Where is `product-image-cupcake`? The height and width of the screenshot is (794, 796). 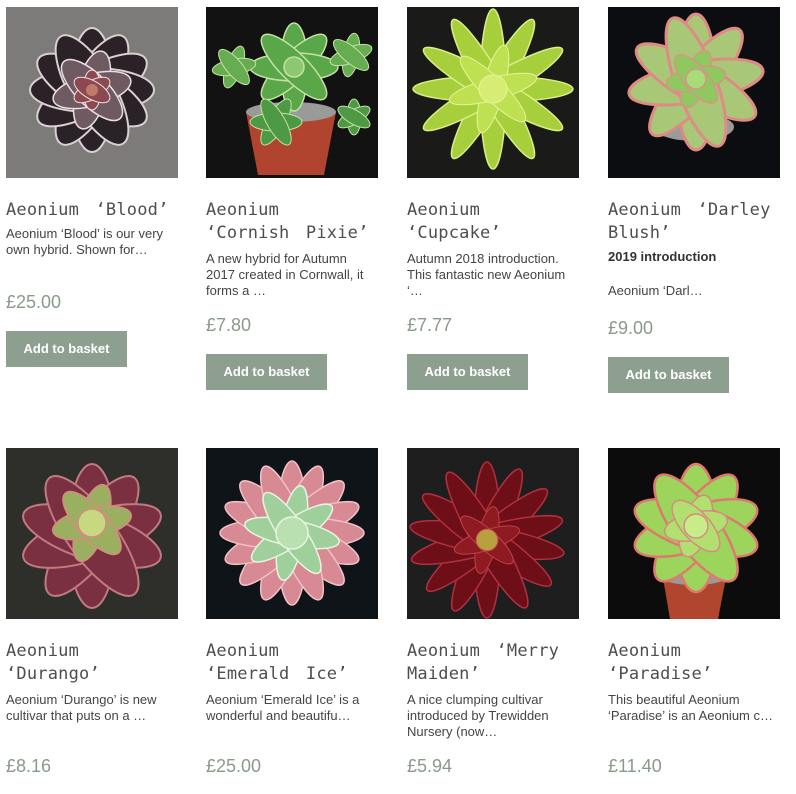
product-image-cupcake is located at coordinates (493, 92).